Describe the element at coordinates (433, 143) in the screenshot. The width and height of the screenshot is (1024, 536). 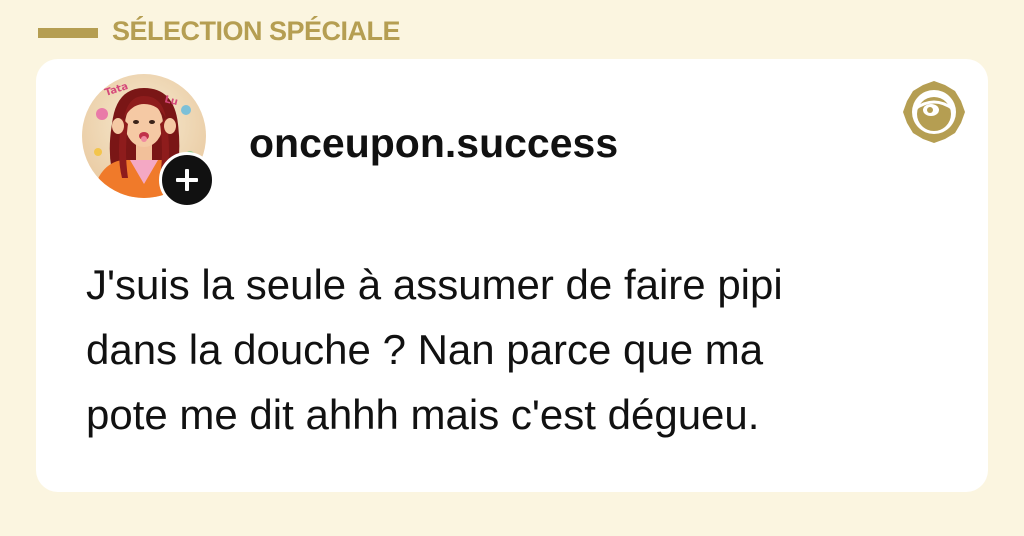
I see `username: onceupon.success` at that location.